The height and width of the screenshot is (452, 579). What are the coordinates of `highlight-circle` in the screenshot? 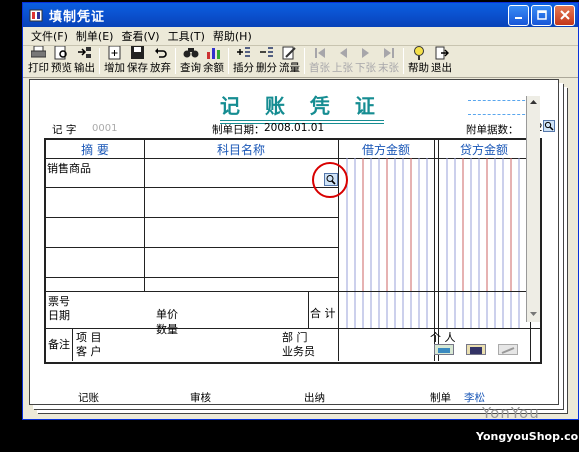 It's located at (330, 180).